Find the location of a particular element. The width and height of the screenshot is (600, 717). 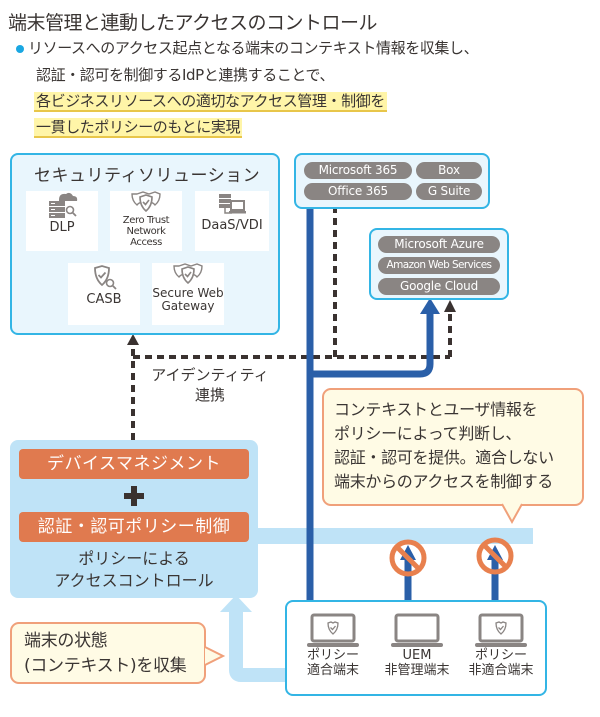

cloud-item-google-cloud: Google Cloud is located at coordinates (439, 286).